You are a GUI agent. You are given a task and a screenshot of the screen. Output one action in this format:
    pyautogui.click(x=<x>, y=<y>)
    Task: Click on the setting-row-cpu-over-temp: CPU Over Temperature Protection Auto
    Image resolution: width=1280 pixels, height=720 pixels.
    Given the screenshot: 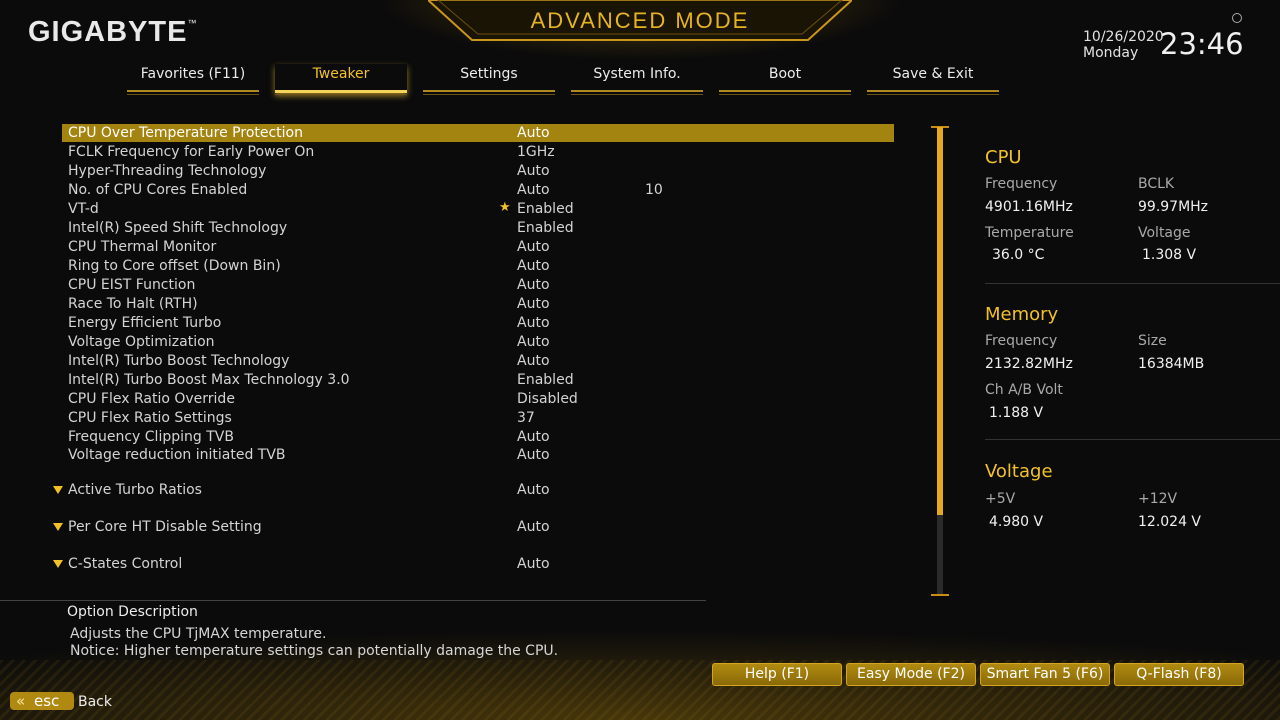 What is the action you would take?
    pyautogui.click(x=478, y=133)
    